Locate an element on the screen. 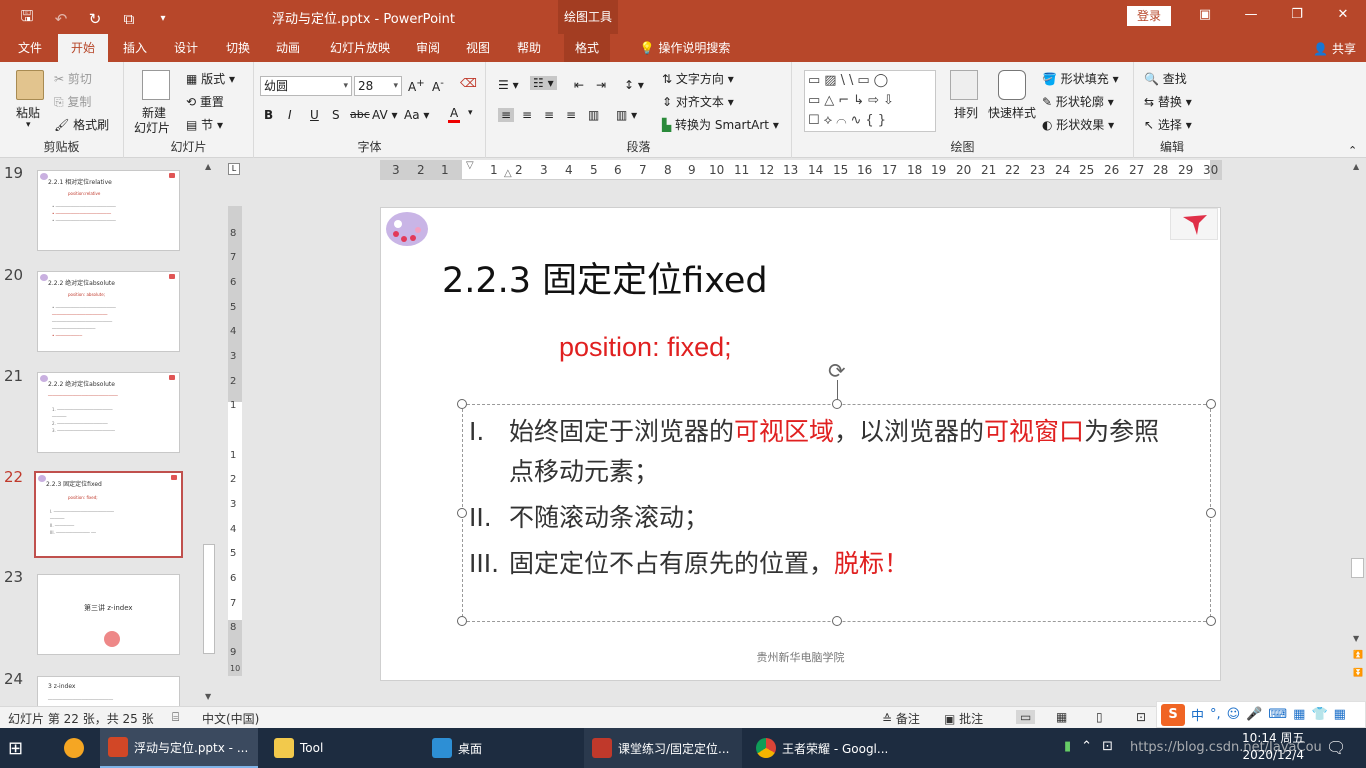  align-text-button: ⇕ 对齐文本 ▾ is located at coordinates (698, 101).